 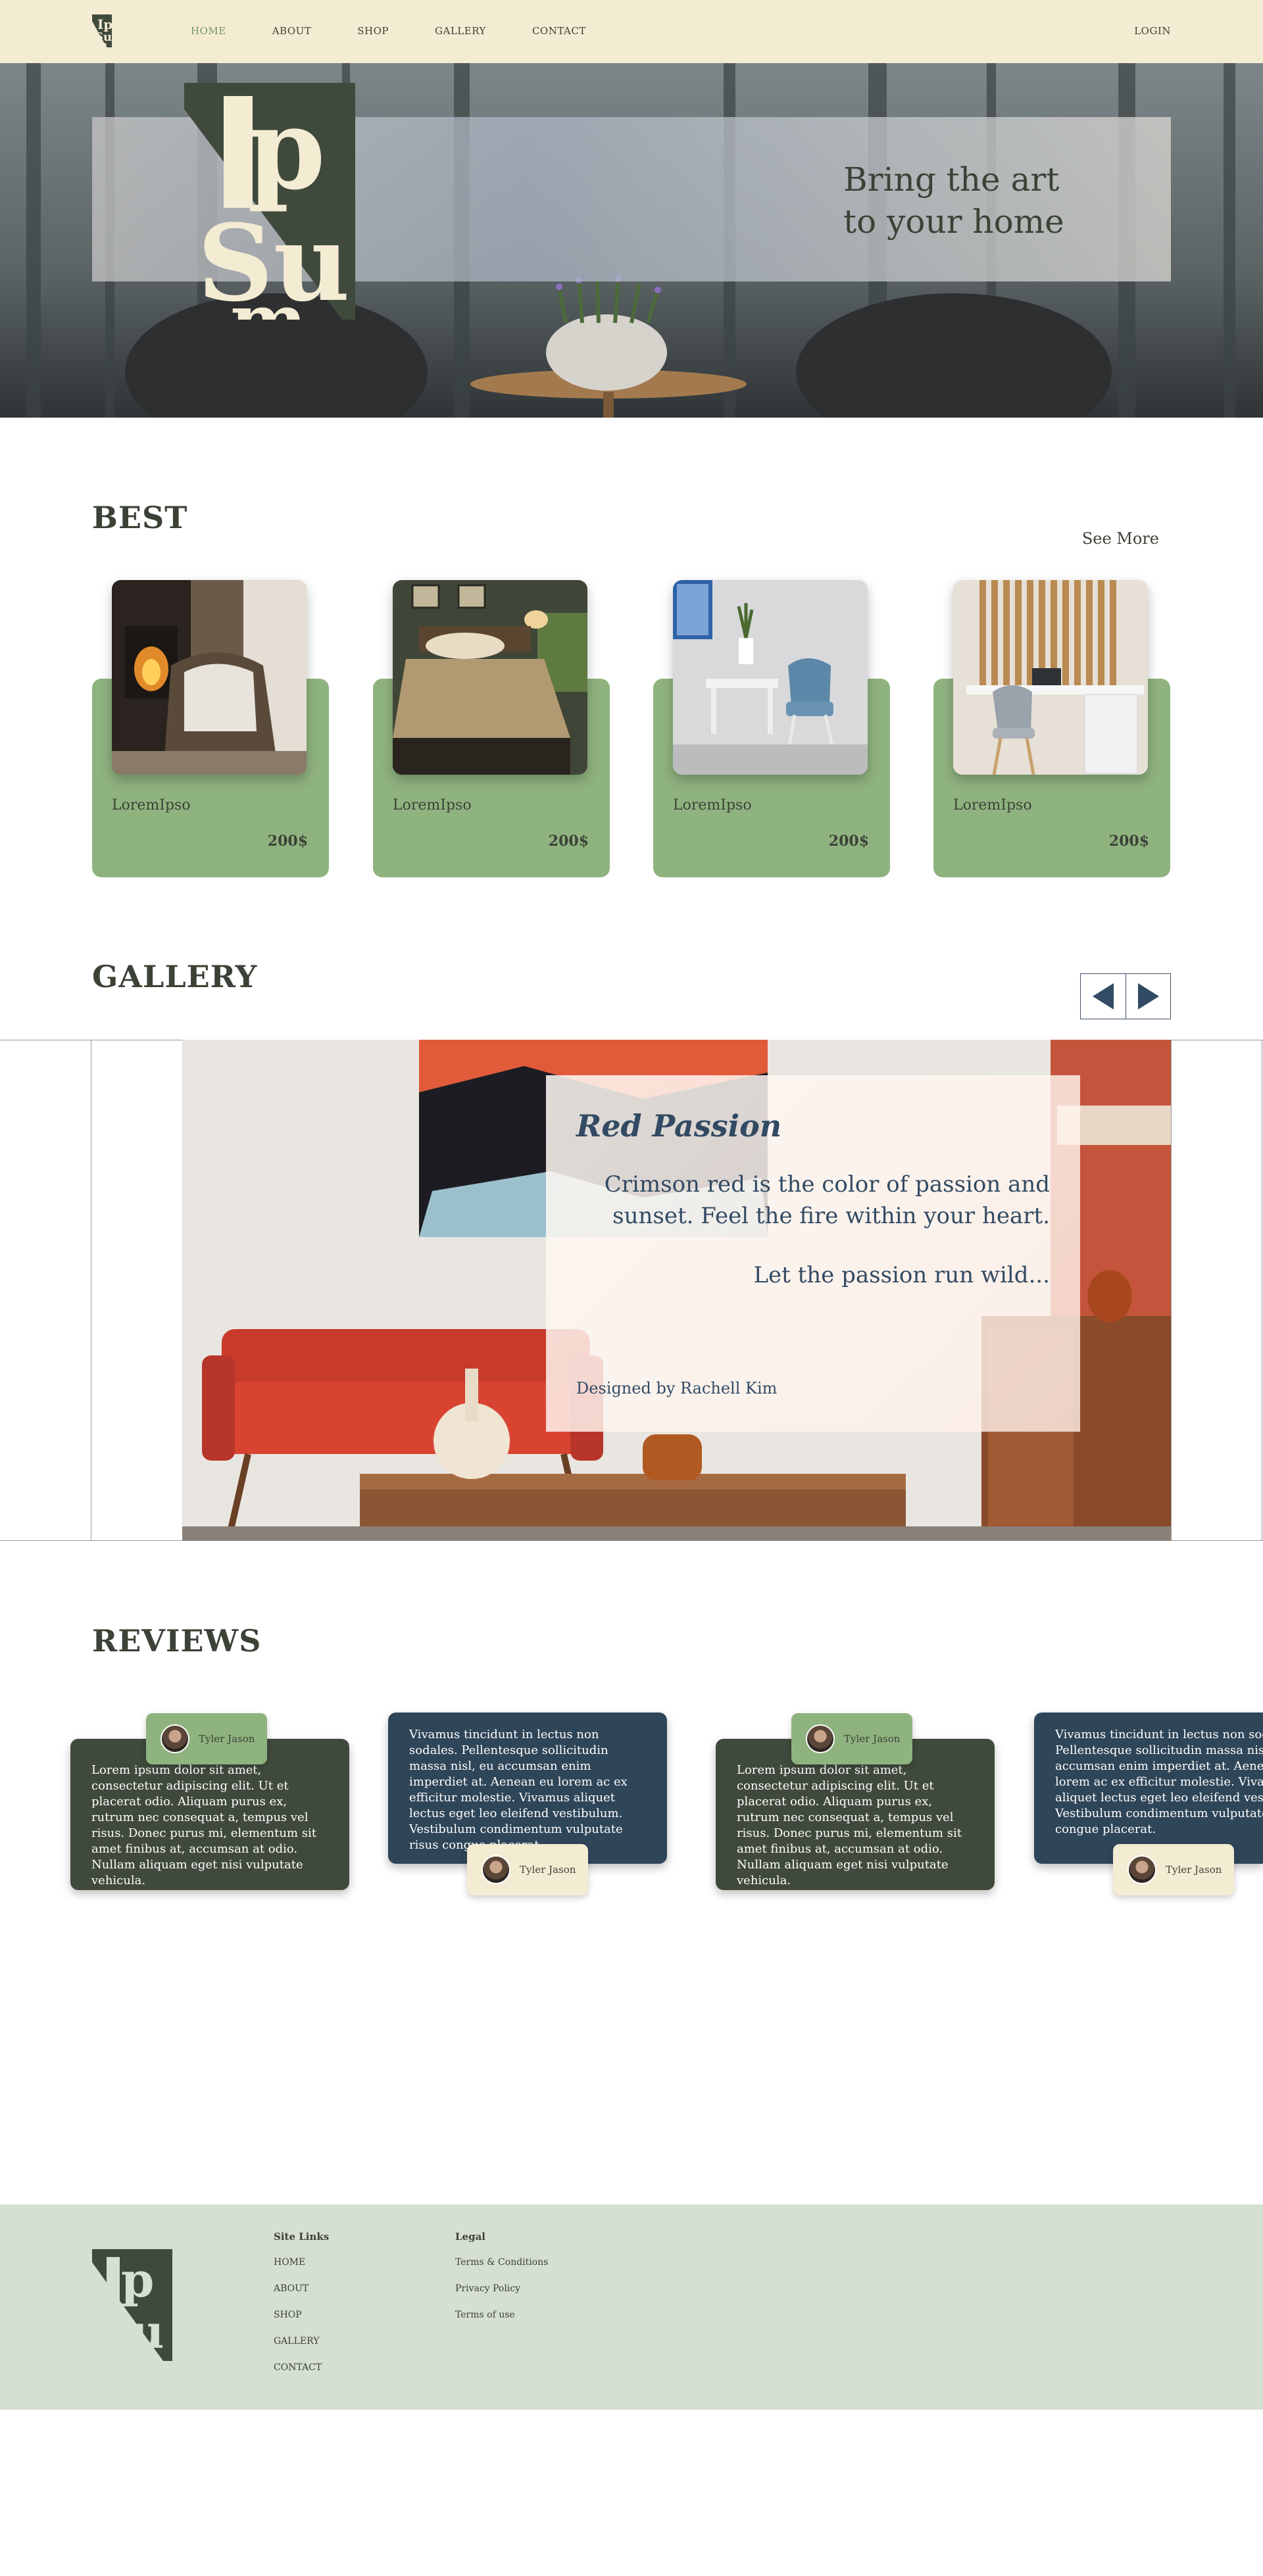 I want to click on ipsum-footer-logo-icon: p Su m, so click(x=132, y=2305).